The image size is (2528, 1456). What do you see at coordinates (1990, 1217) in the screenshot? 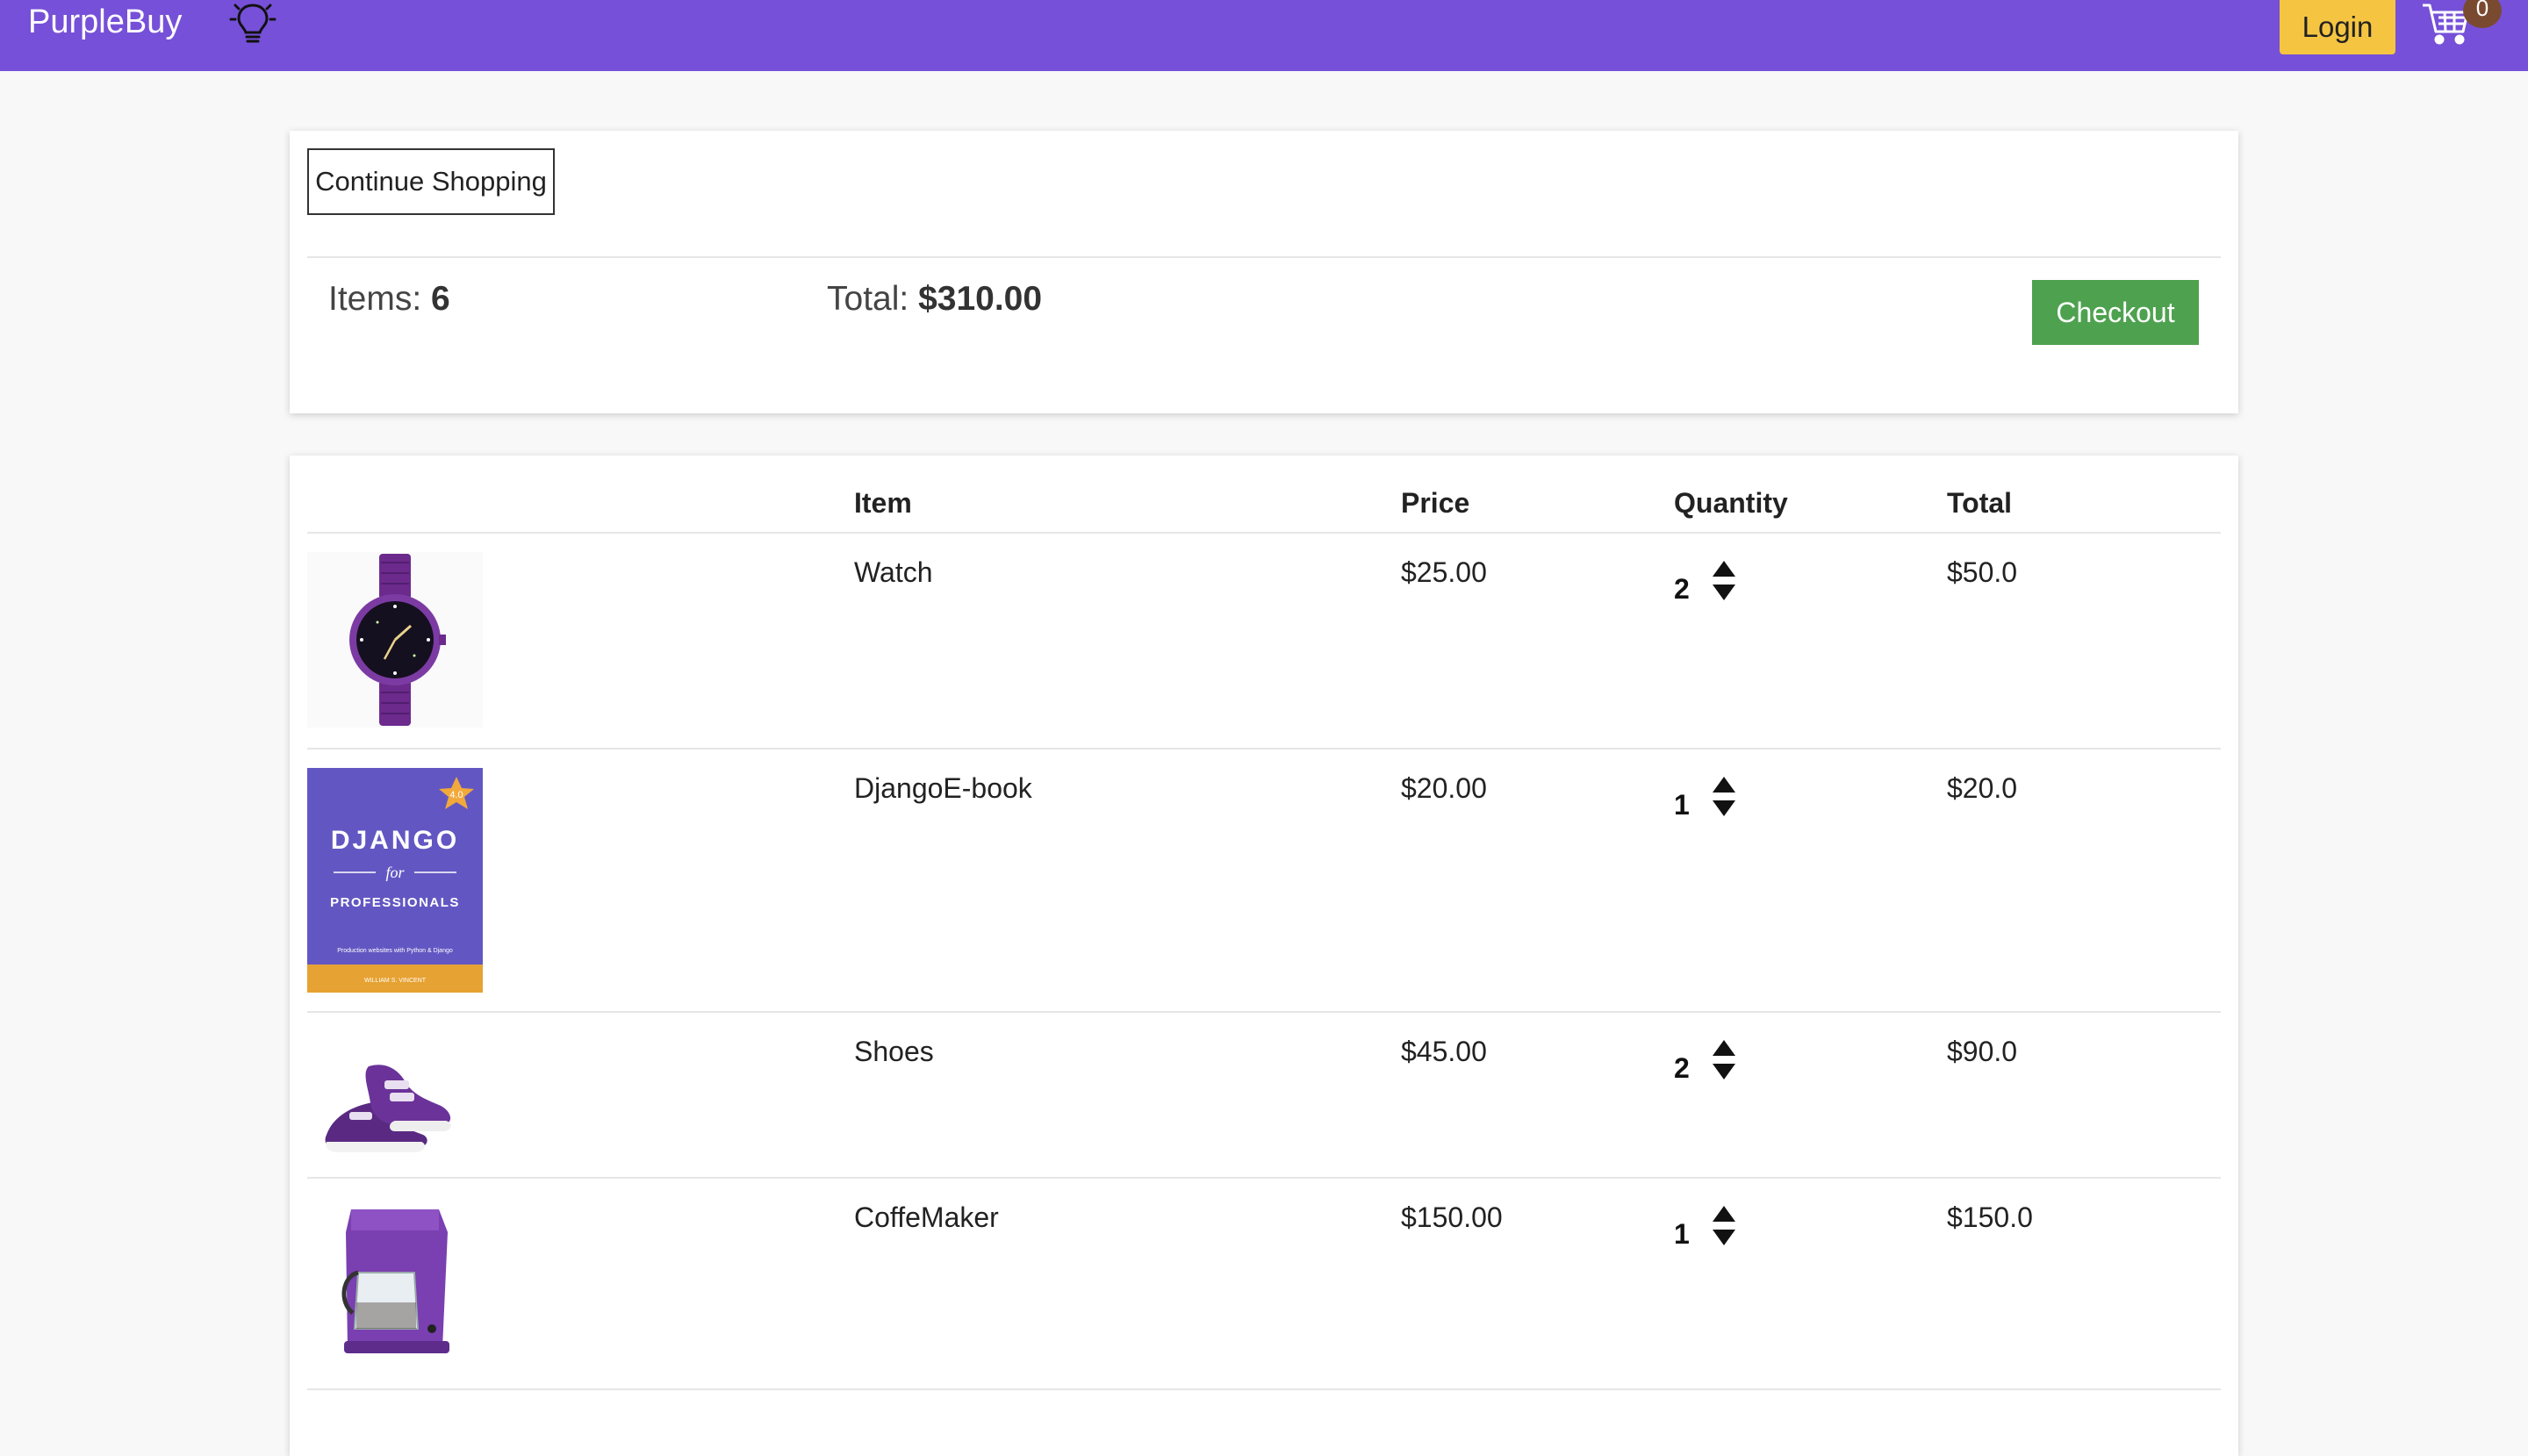
I see `item-total: $150.0` at bounding box center [1990, 1217].